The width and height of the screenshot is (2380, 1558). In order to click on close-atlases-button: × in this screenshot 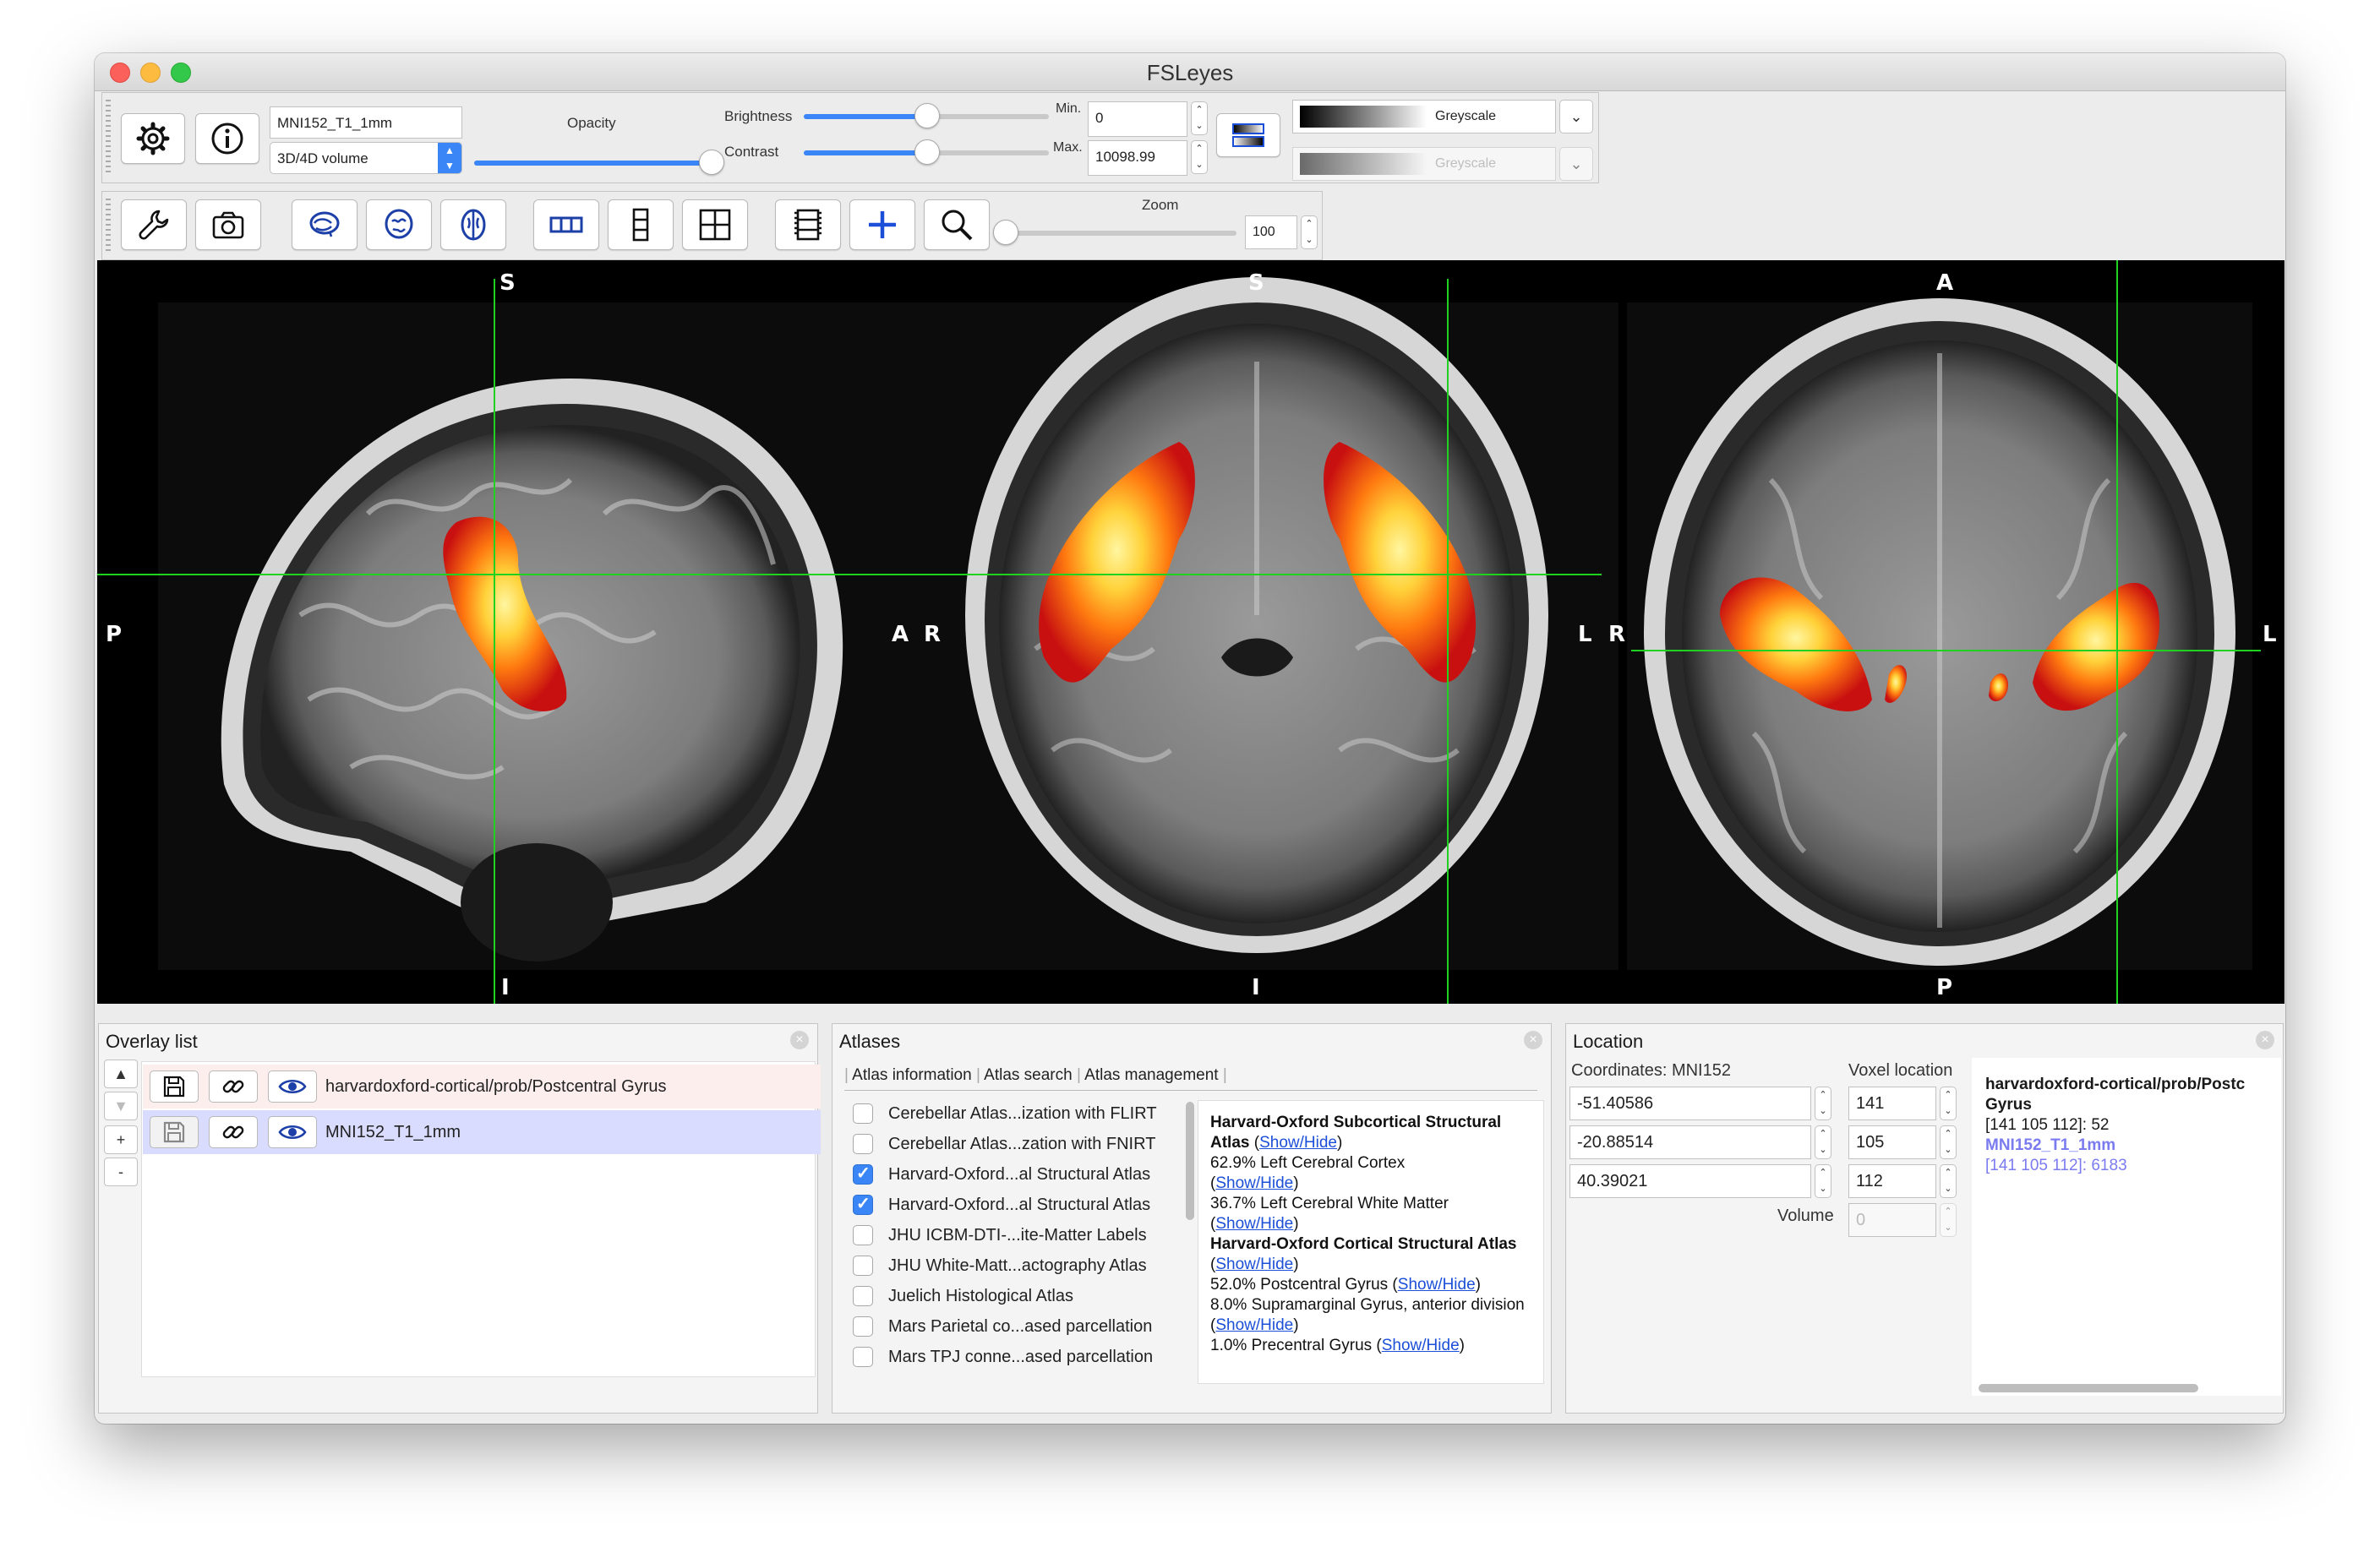, I will do `click(1533, 1040)`.